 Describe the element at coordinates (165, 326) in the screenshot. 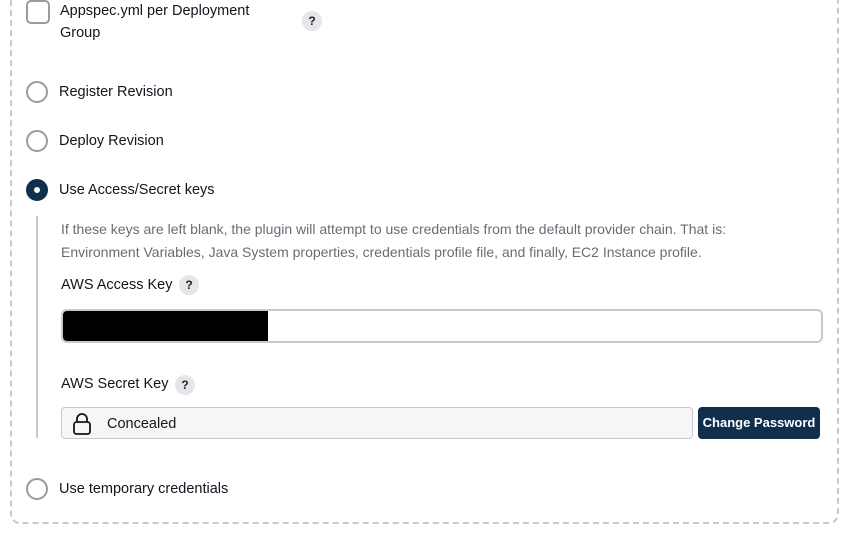

I see `redacted-block` at that location.